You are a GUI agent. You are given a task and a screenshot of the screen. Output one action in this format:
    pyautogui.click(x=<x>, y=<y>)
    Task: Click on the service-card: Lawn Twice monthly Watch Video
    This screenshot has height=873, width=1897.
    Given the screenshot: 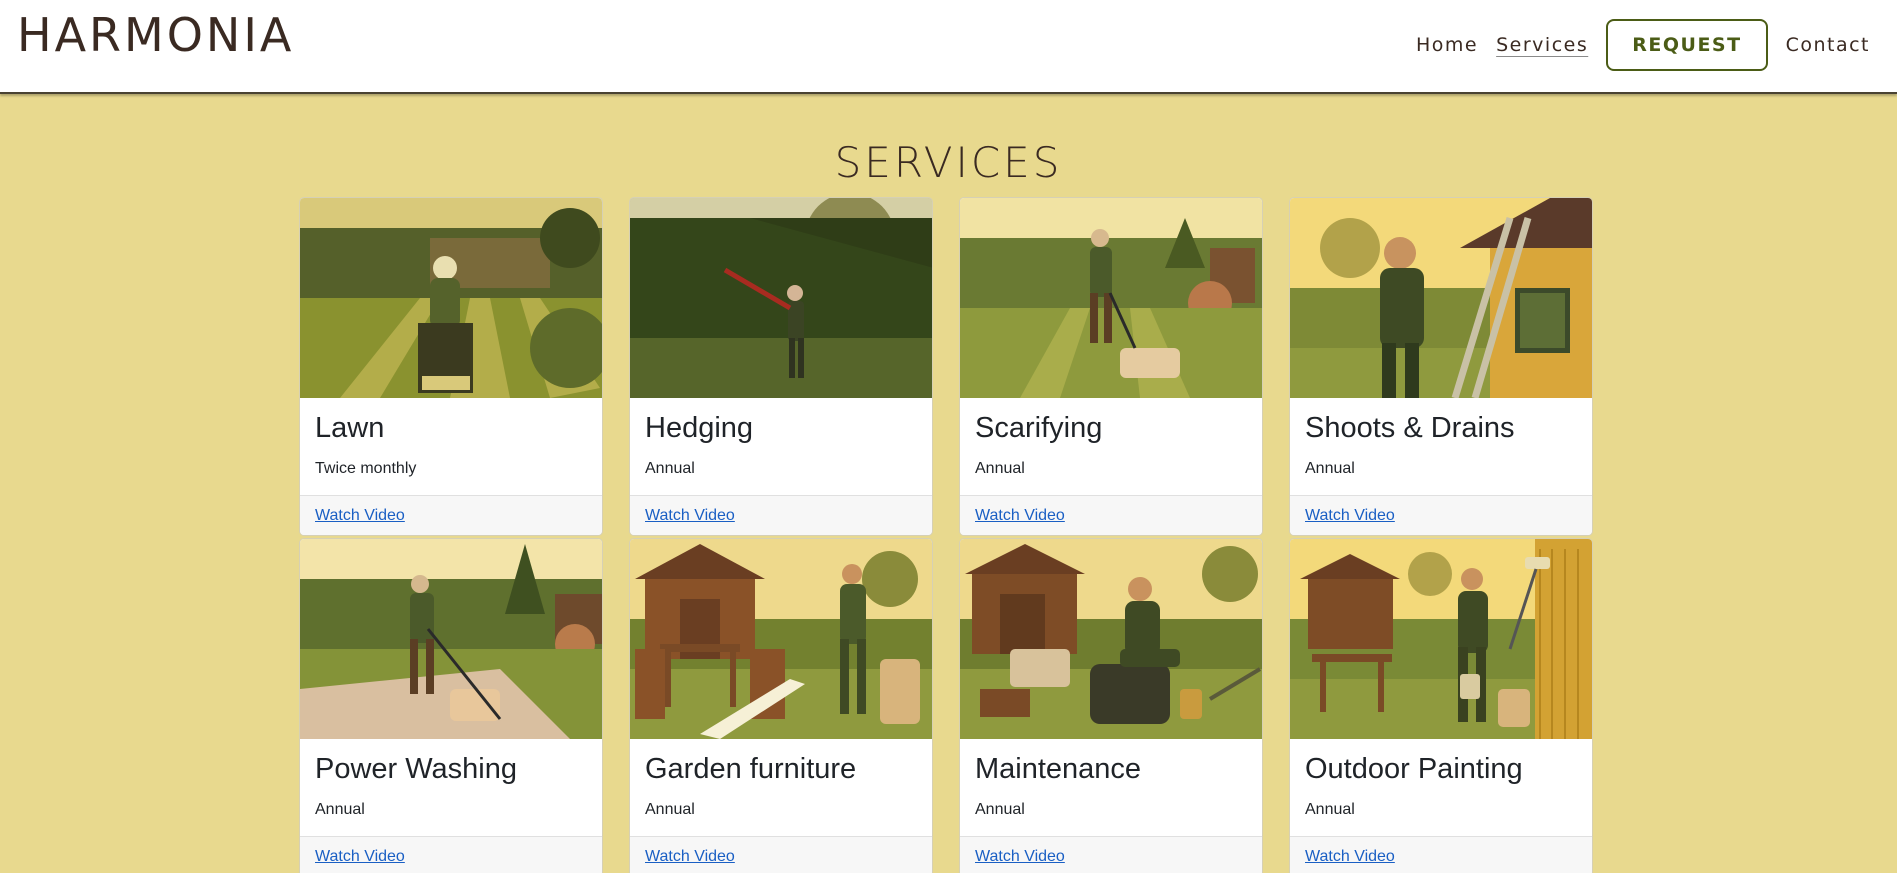 What is the action you would take?
    pyautogui.click(x=451, y=366)
    